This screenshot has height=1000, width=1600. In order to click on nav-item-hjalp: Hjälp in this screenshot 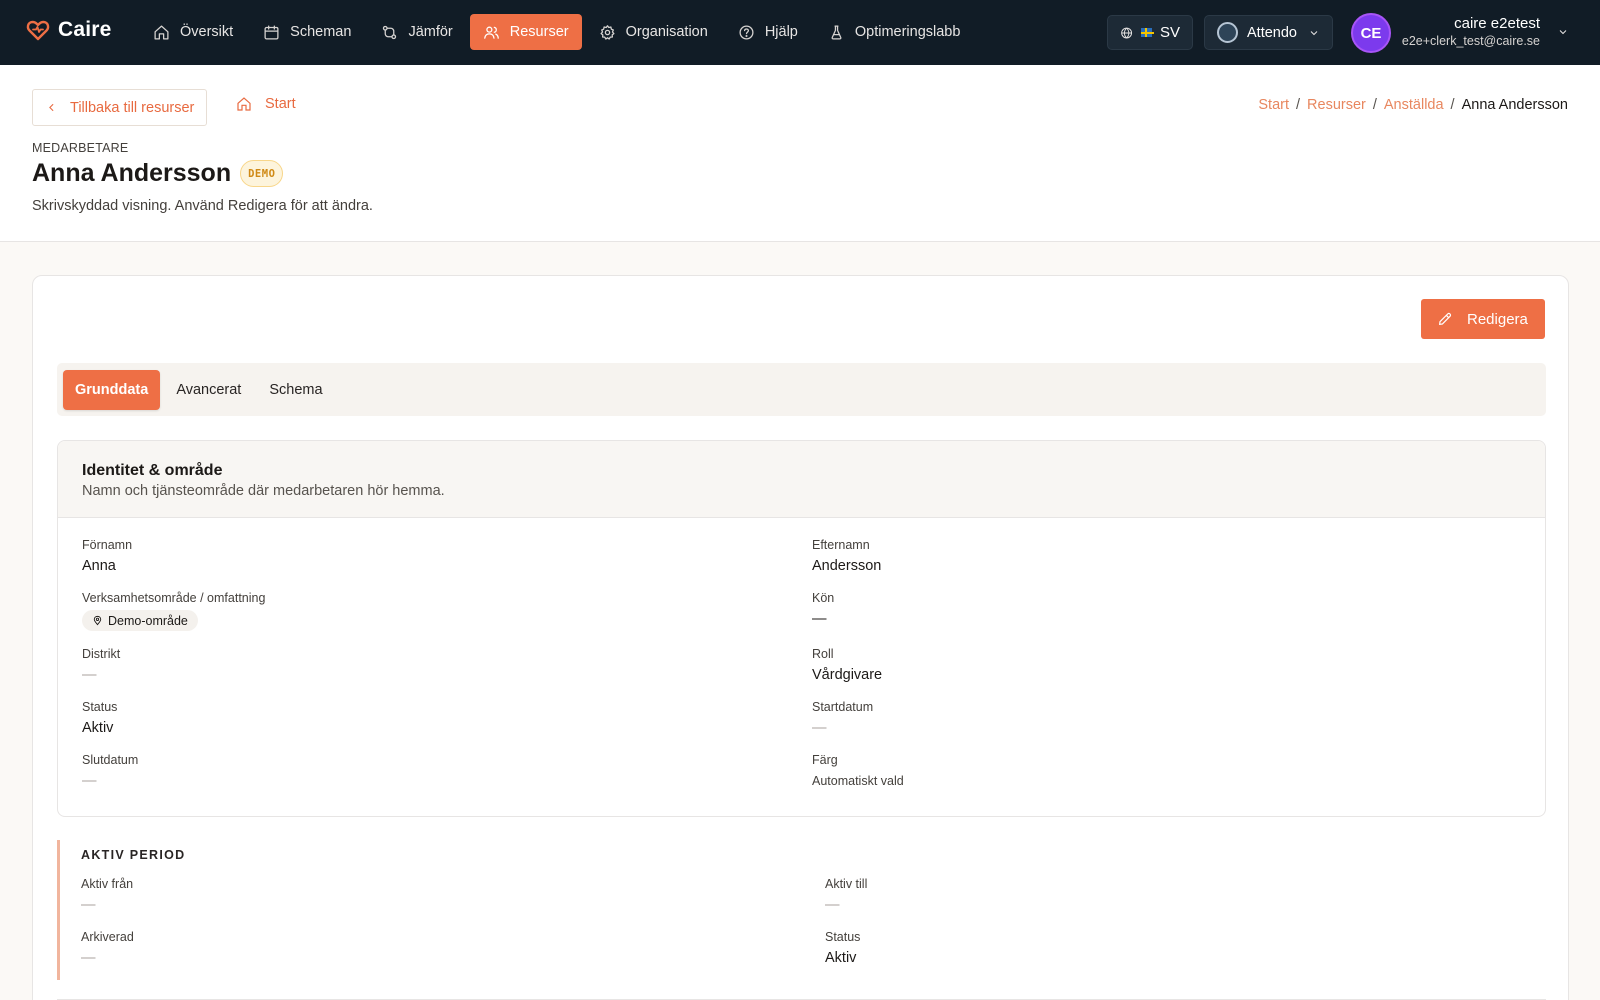, I will do `click(768, 32)`.